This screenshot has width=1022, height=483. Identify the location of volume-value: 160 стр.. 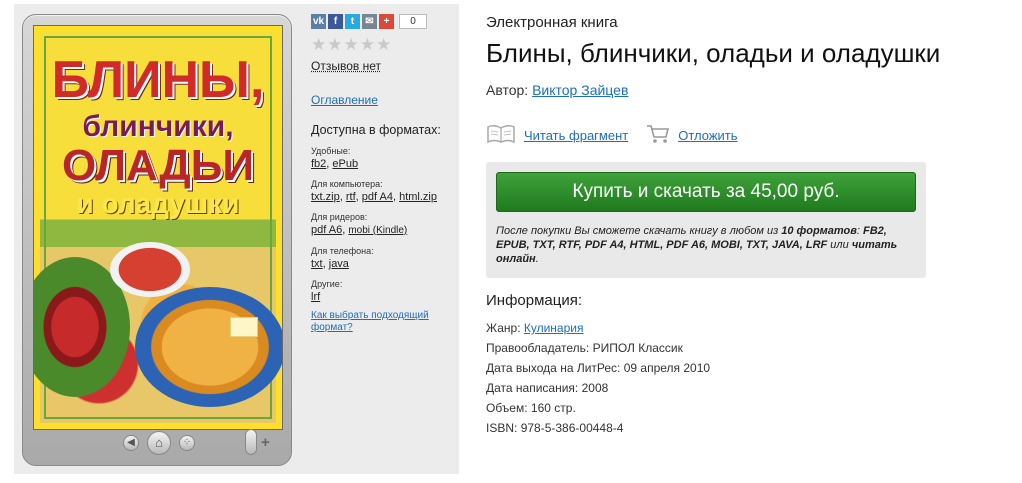
(553, 408).